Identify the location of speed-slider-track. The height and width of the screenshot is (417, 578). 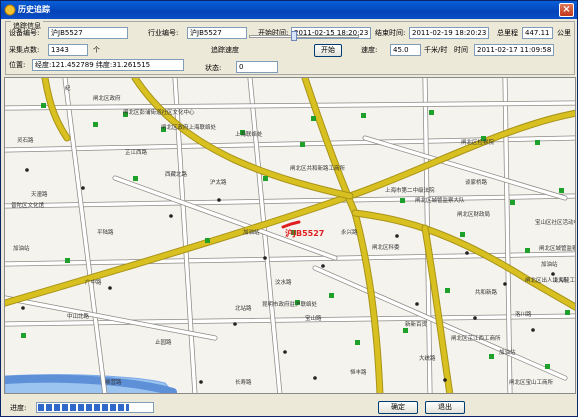
(304, 36).